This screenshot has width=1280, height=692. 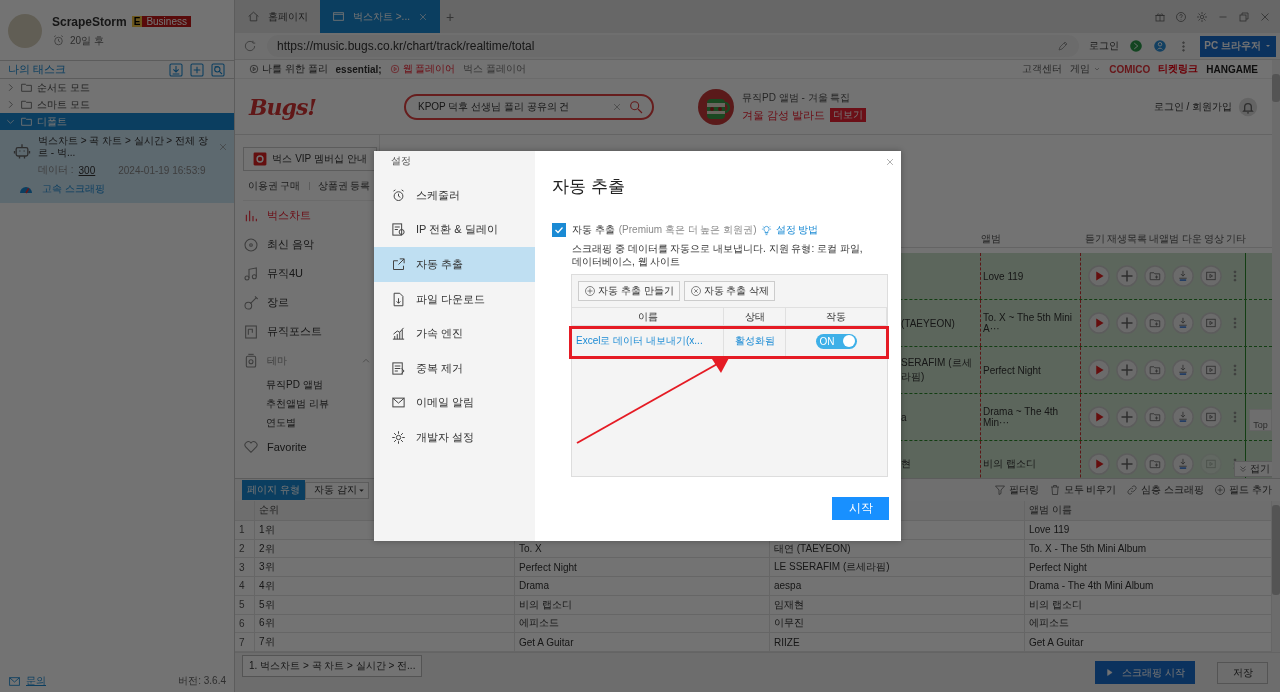 I want to click on delete-button: 자동 추출 삭제, so click(x=729, y=291).